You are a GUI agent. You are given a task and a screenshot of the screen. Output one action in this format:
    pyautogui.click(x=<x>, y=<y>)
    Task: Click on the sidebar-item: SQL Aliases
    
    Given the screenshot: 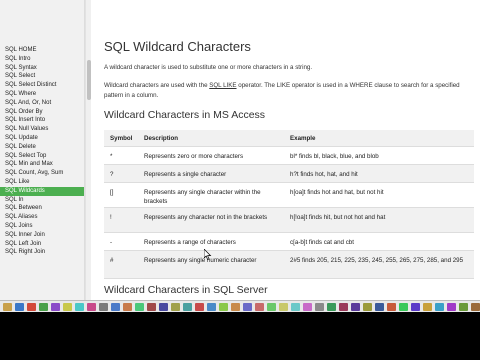 What is the action you would take?
    pyautogui.click(x=42, y=217)
    